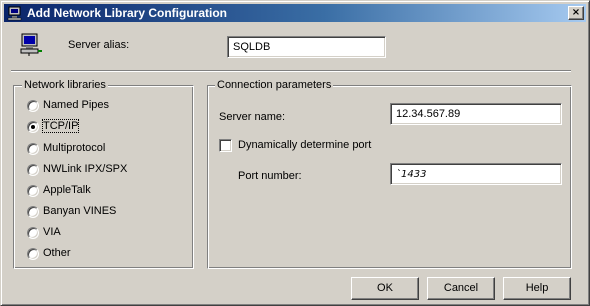  Describe the element at coordinates (476, 114) in the screenshot. I see `server-name-input: 12.34.567.89` at that location.